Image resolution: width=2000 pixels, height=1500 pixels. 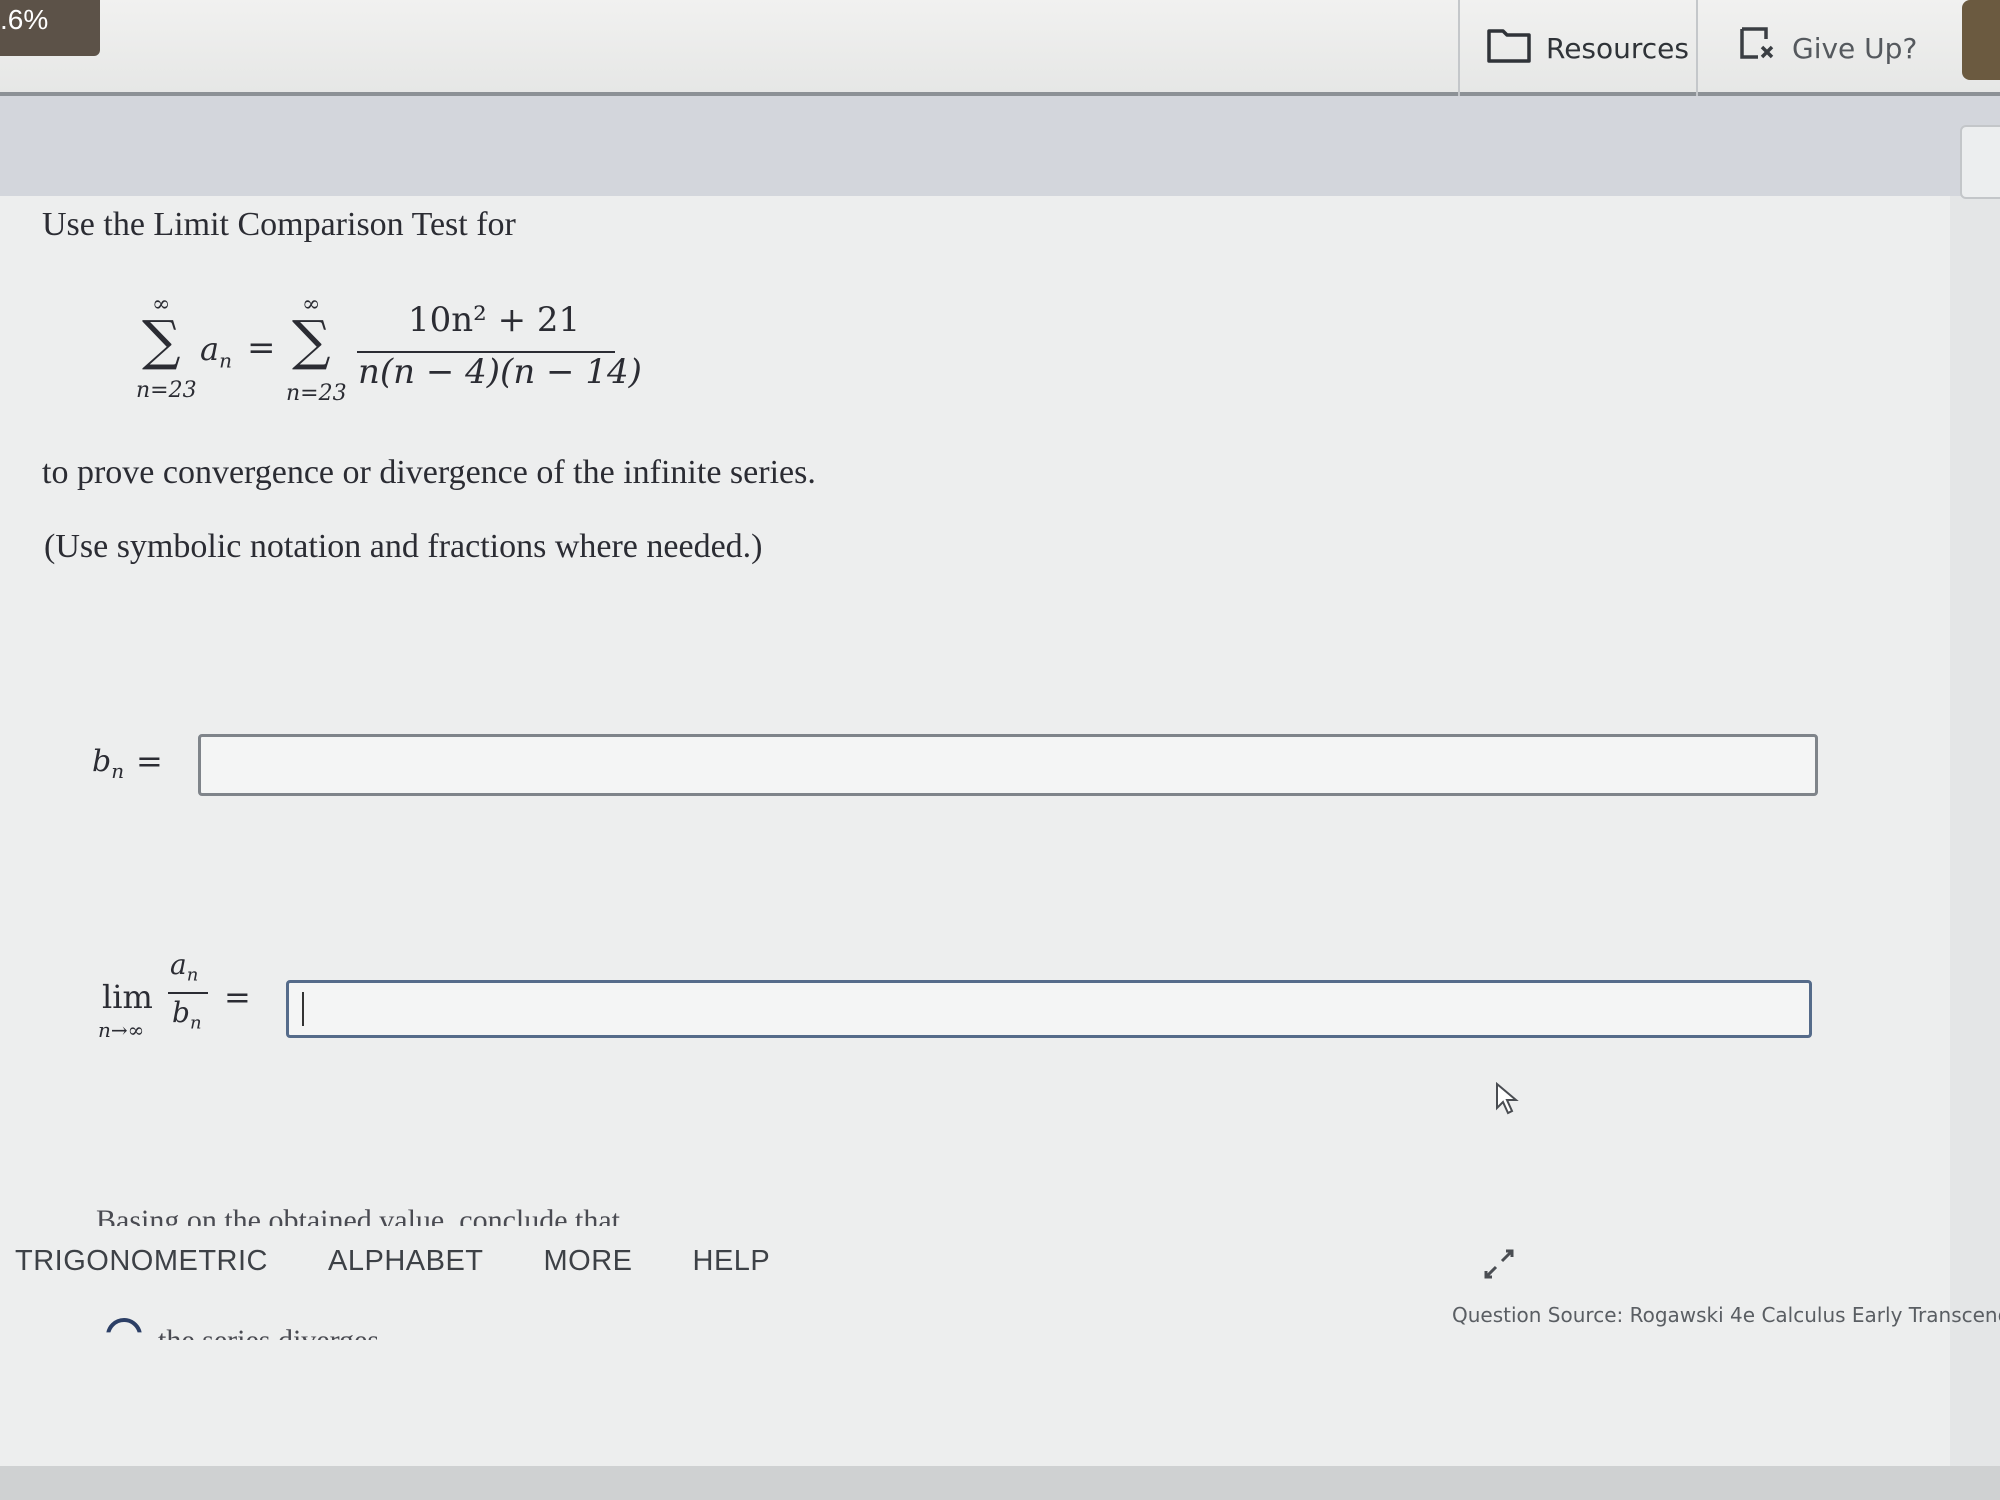 I want to click on screen-bezel, so click(x=1000, y=1483).